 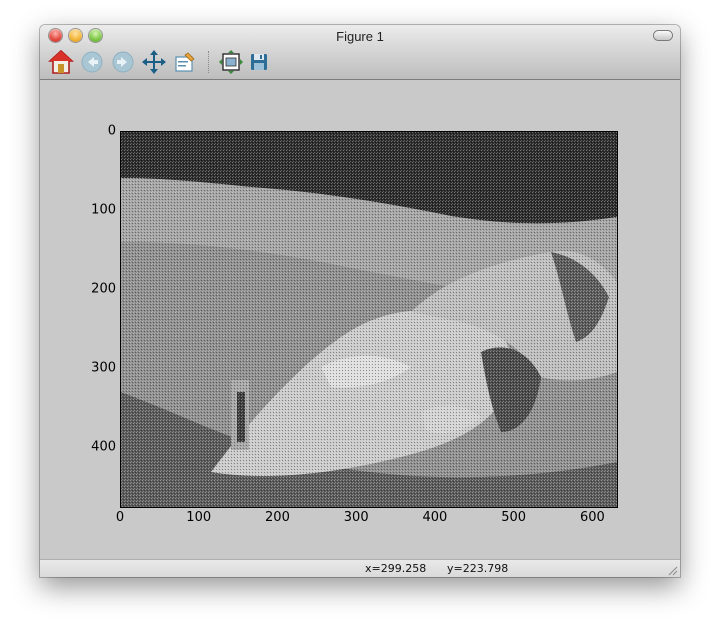 I want to click on floppy-disk-icon, so click(x=259, y=62).